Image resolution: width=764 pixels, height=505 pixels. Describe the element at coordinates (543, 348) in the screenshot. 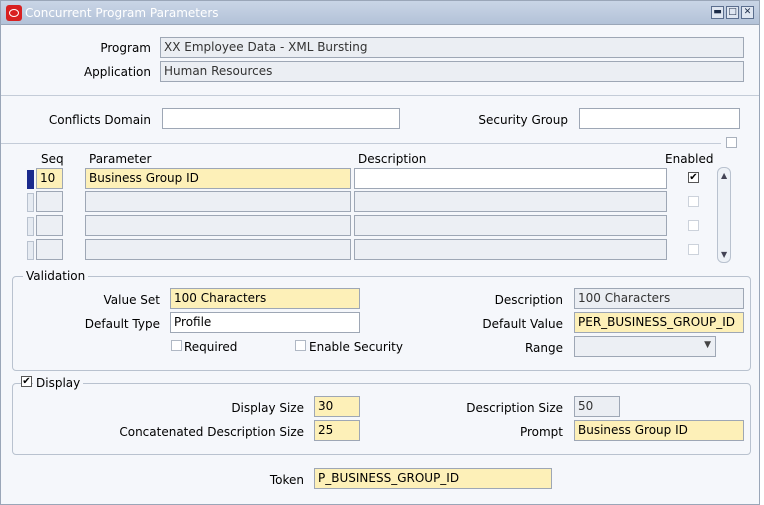

I see `range-label: Range` at that location.